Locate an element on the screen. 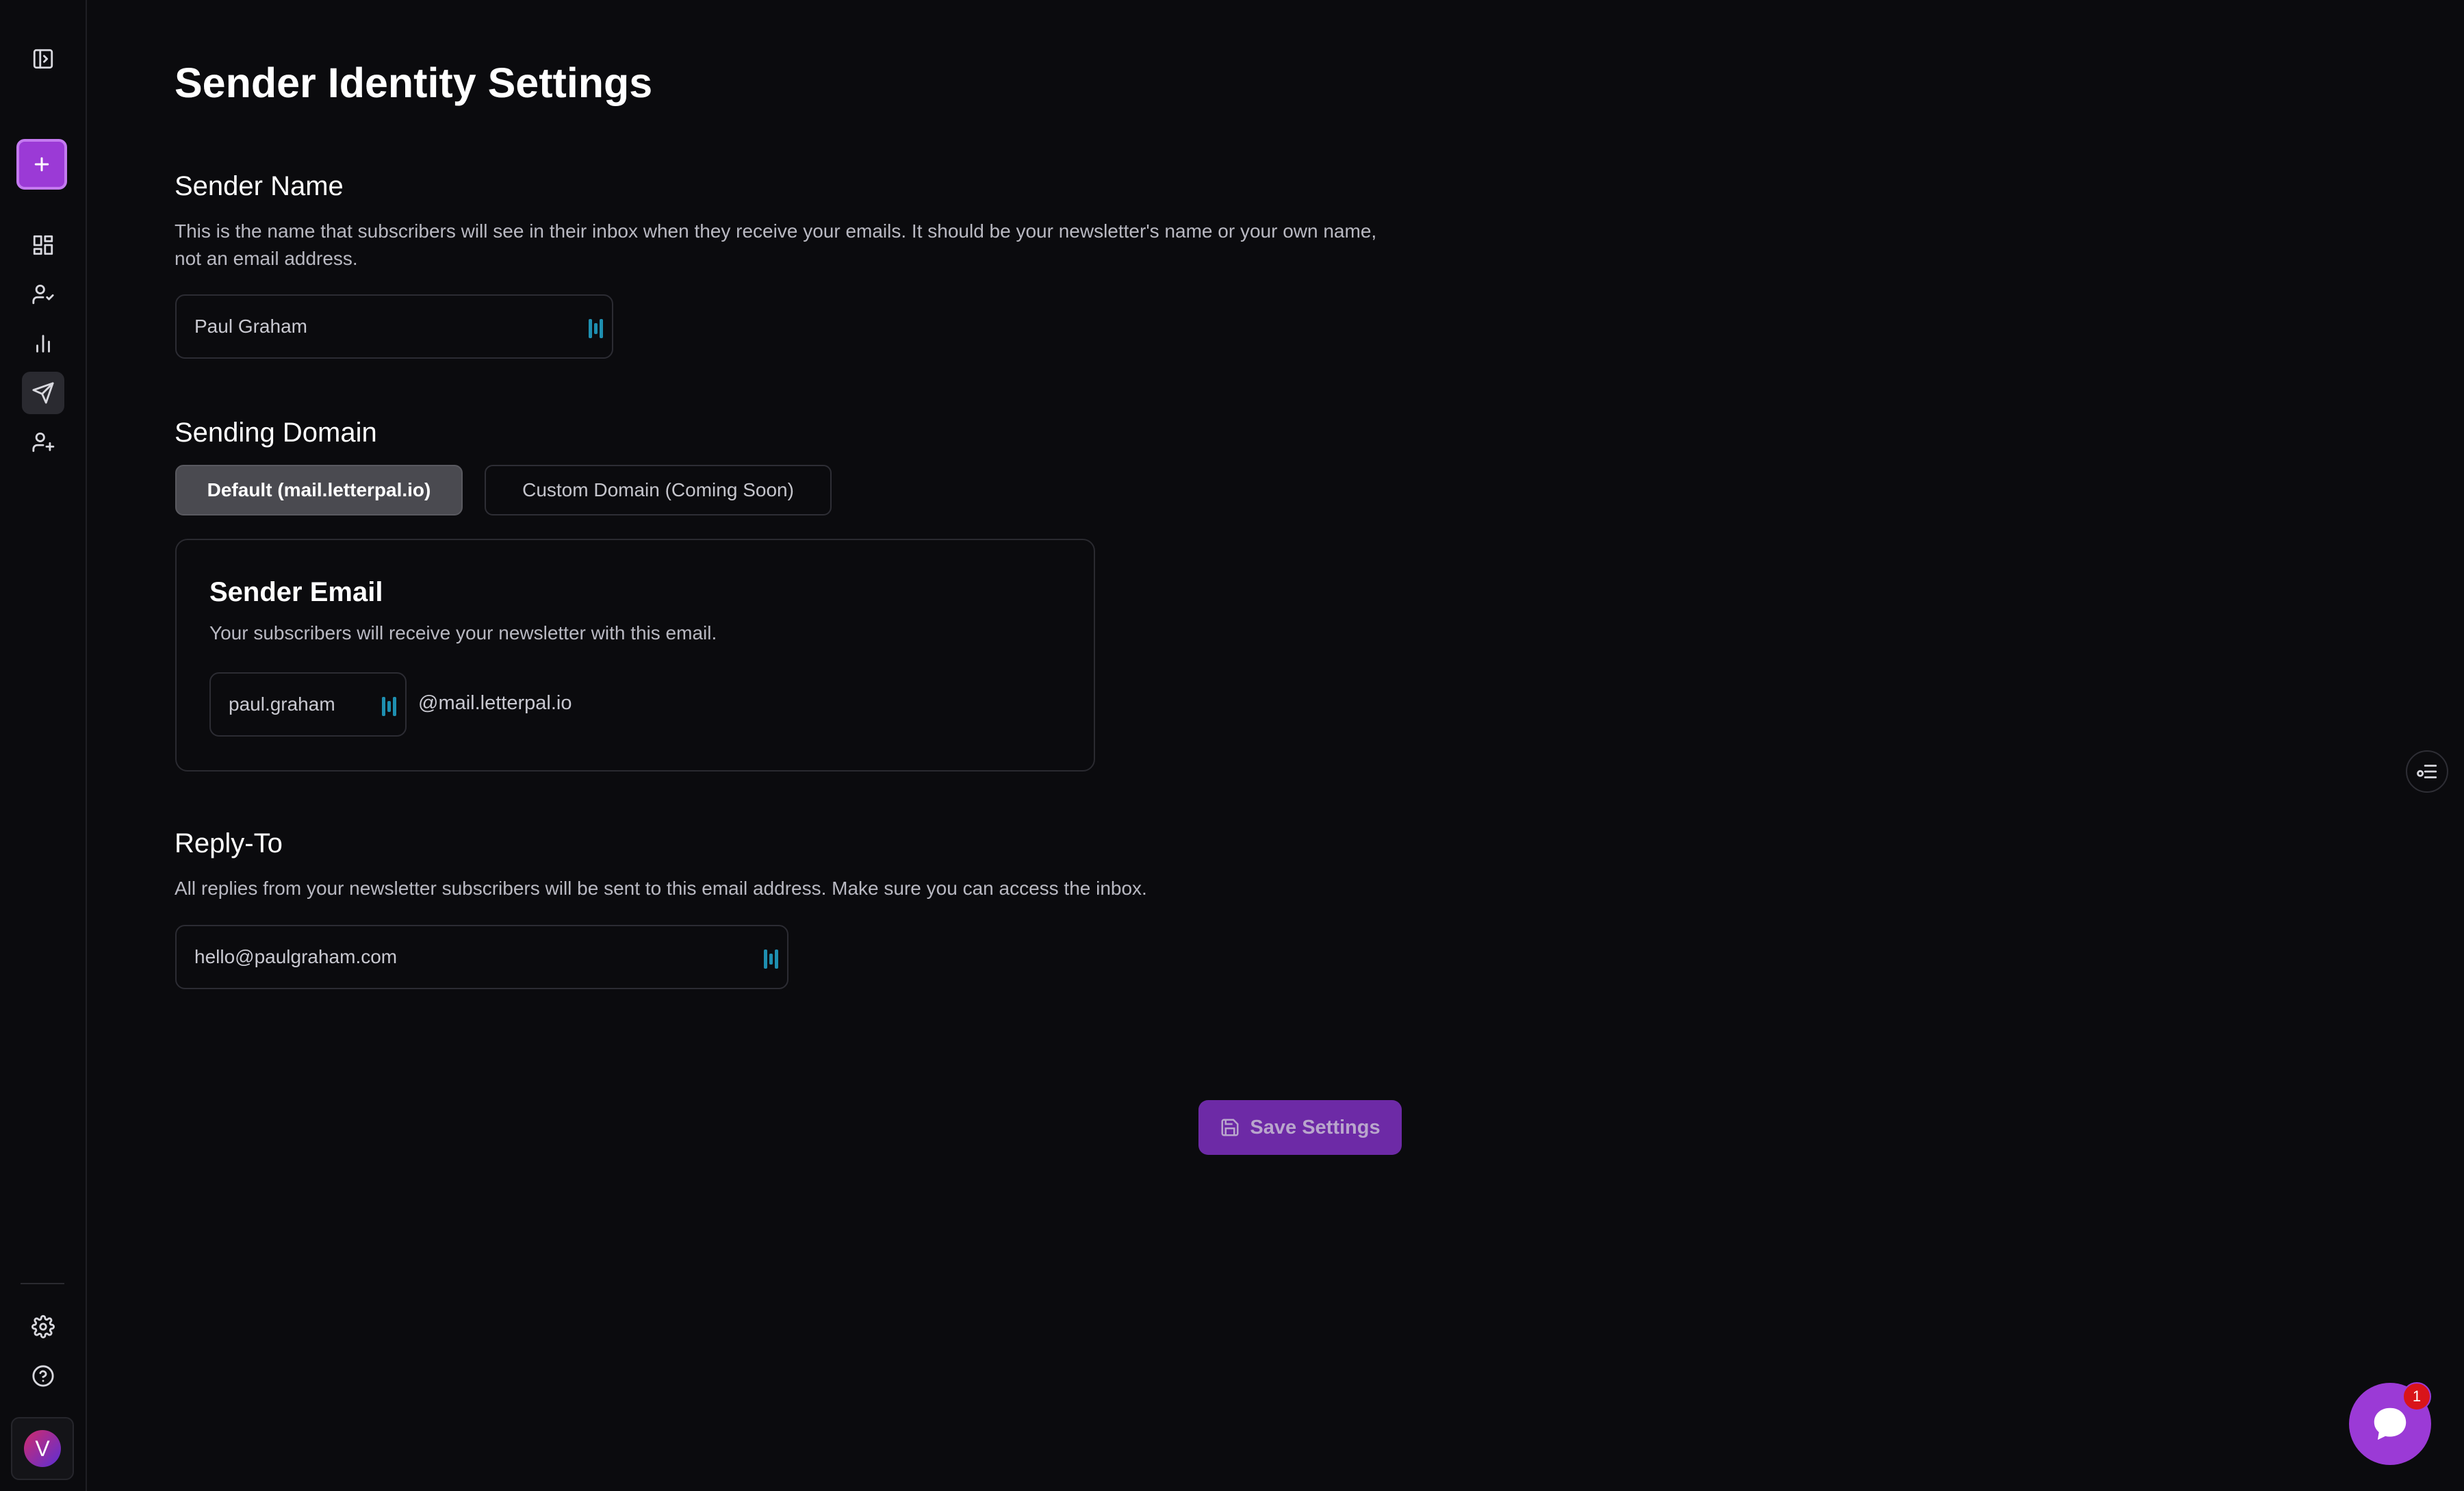  avatar: V is located at coordinates (42, 1448).